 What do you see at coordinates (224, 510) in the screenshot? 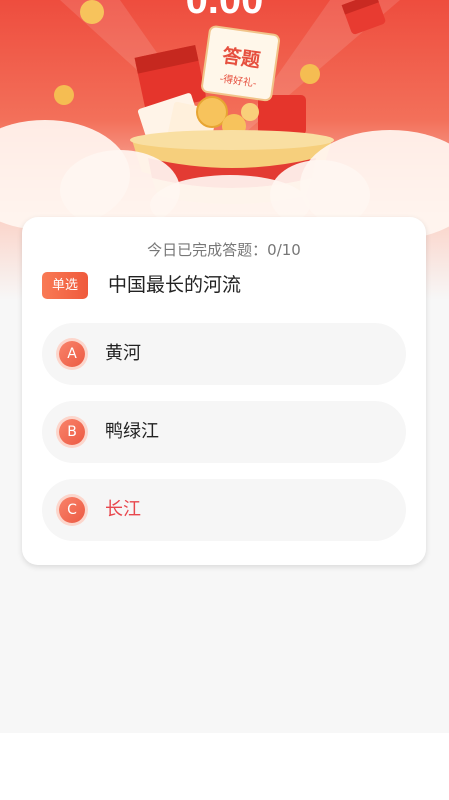
I see `option-c: C 长江` at bounding box center [224, 510].